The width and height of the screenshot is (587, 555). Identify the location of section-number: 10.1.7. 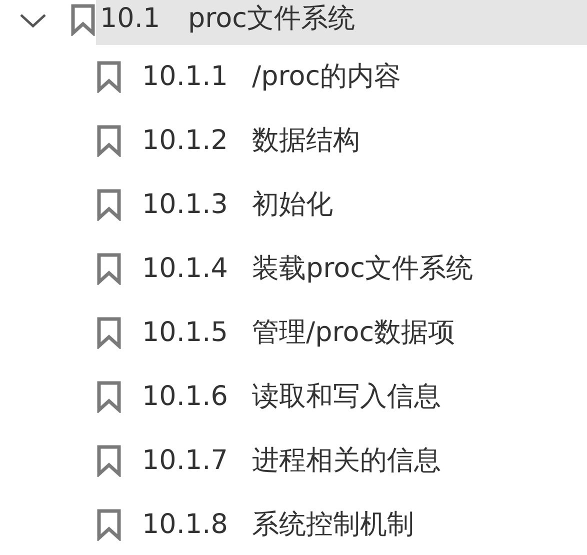
(185, 461).